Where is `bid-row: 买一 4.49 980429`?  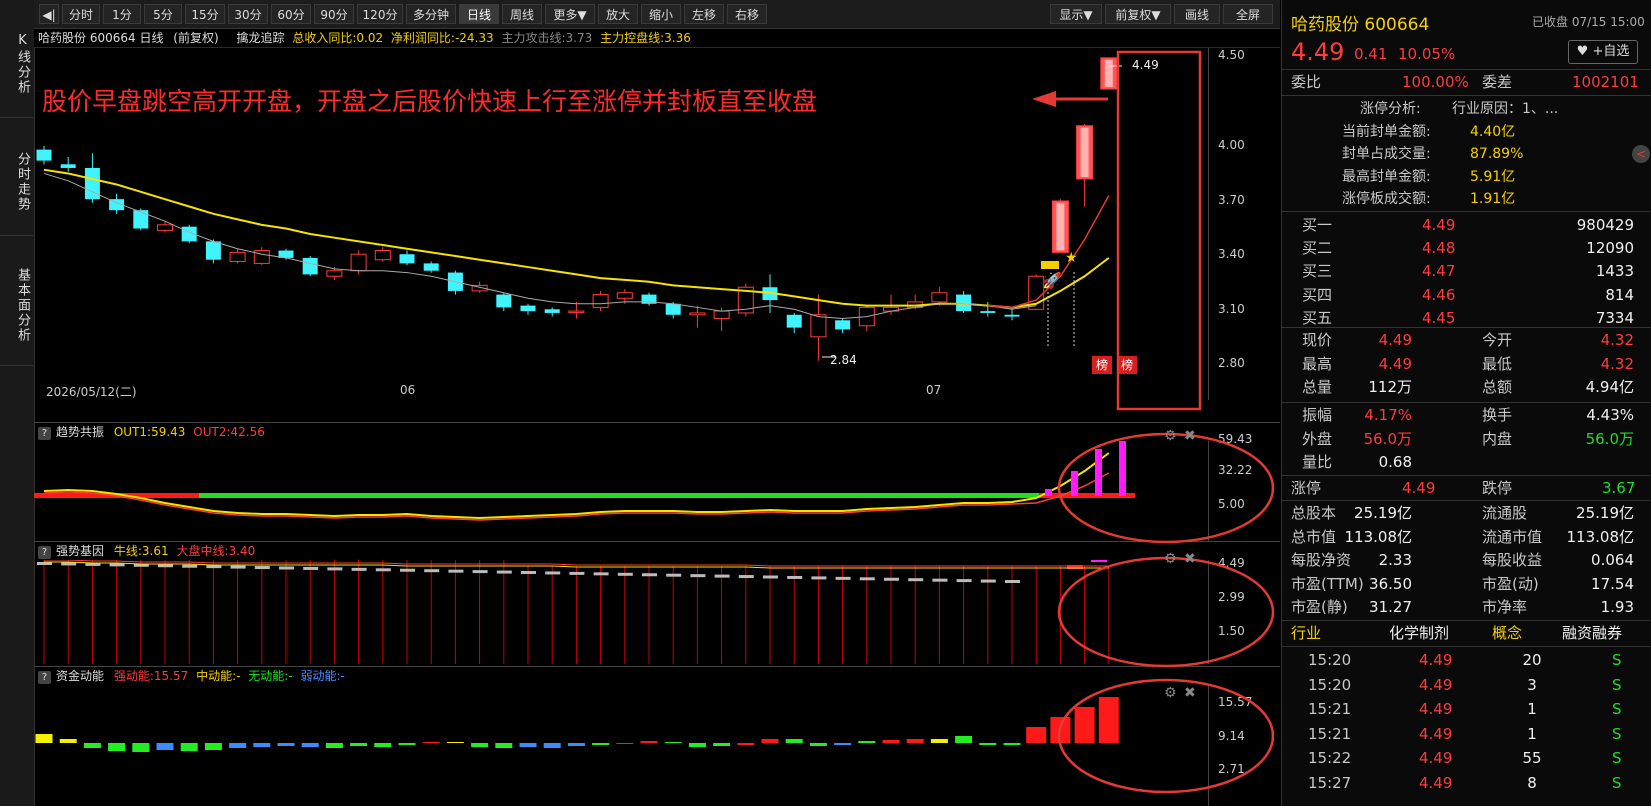
bid-row: 买一 4.49 980429 is located at coordinates (1466, 225).